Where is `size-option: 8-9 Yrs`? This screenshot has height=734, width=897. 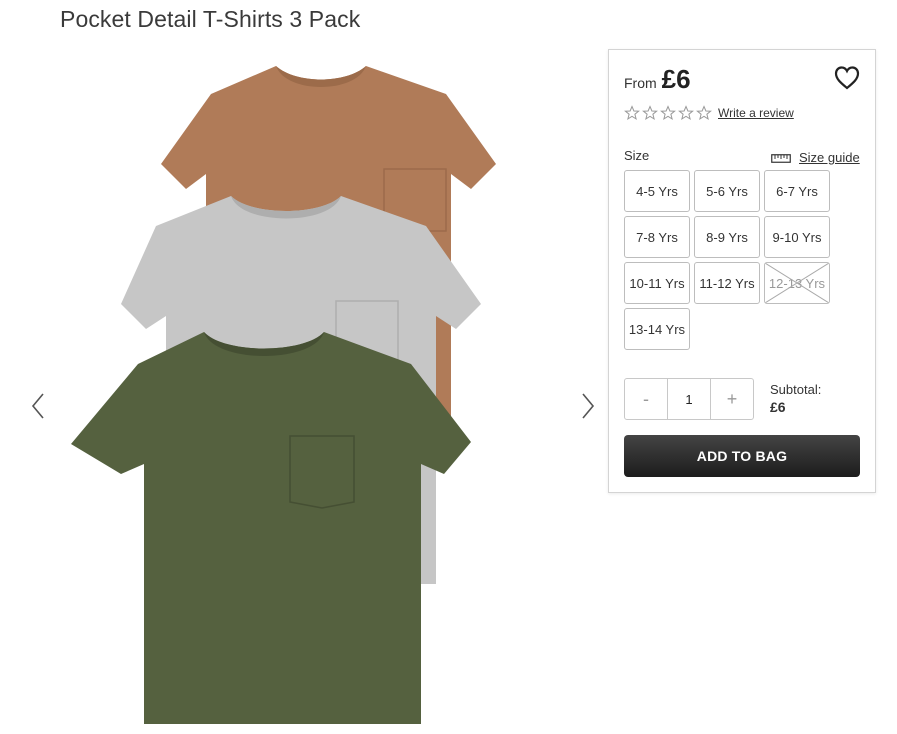
size-option: 8-9 Yrs is located at coordinates (727, 237).